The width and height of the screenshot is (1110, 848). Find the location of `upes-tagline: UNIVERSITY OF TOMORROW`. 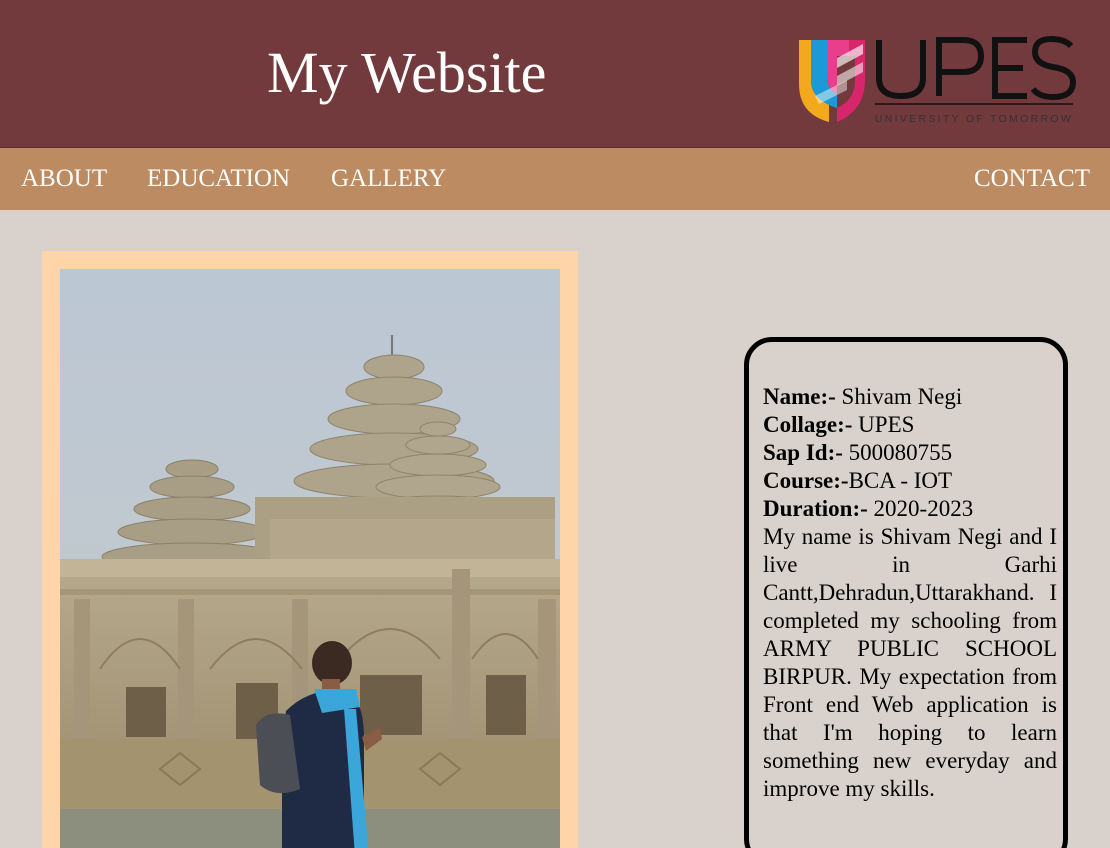

upes-tagline: UNIVERSITY OF TOMORROW is located at coordinates (974, 119).